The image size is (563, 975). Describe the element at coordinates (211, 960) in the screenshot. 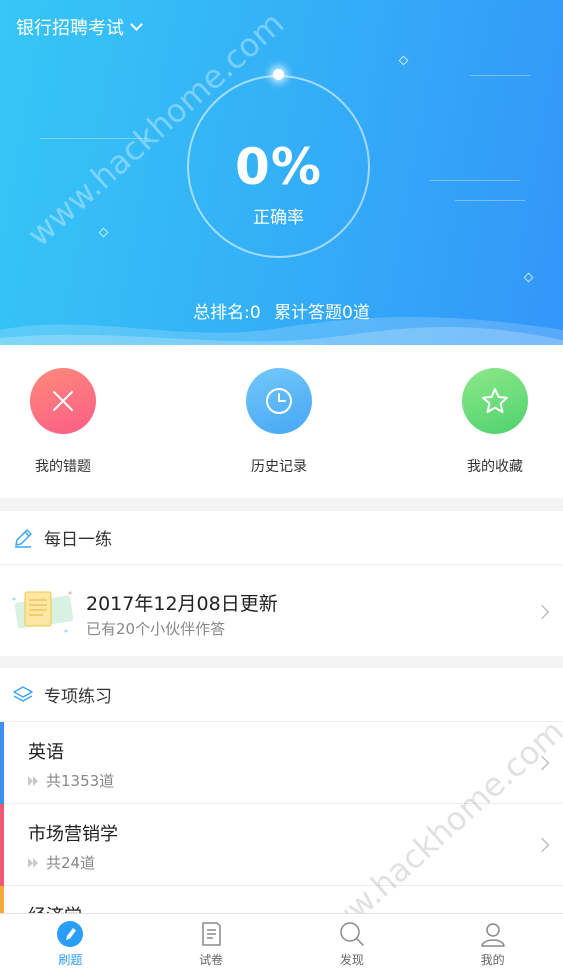

I see `nav-label: 试卷` at that location.